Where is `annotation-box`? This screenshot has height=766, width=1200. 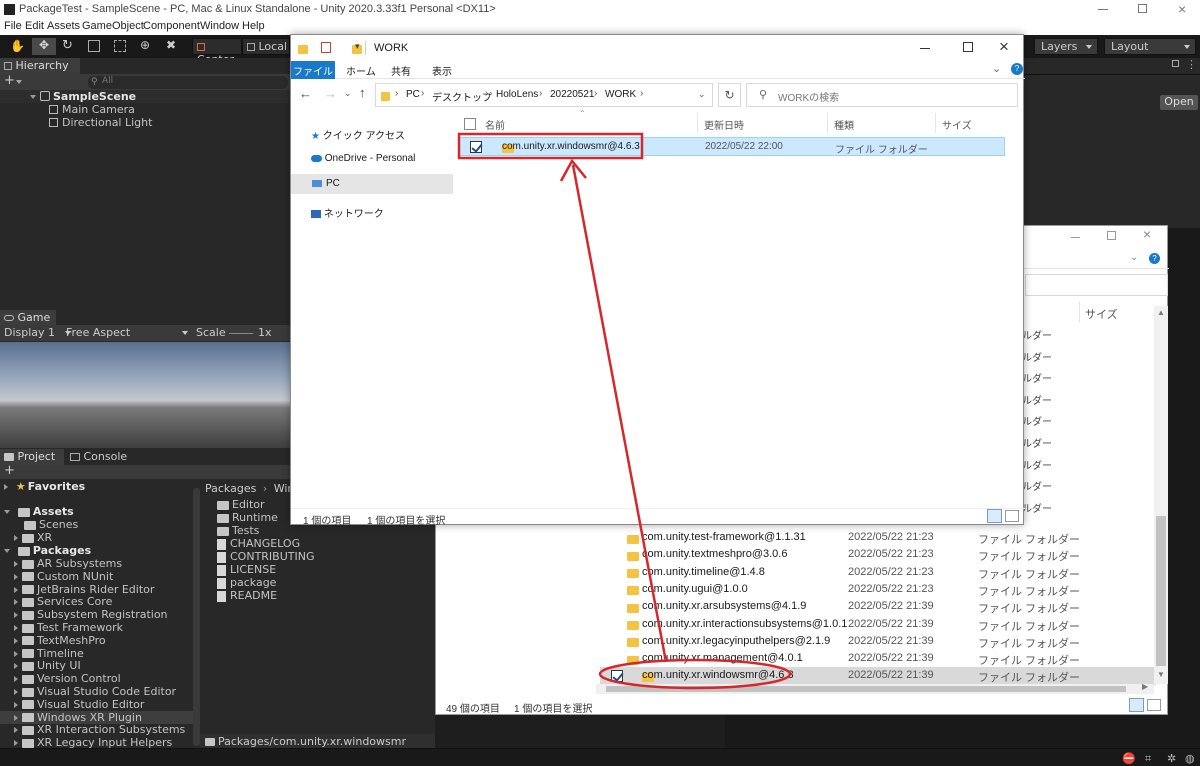 annotation-box is located at coordinates (550, 146).